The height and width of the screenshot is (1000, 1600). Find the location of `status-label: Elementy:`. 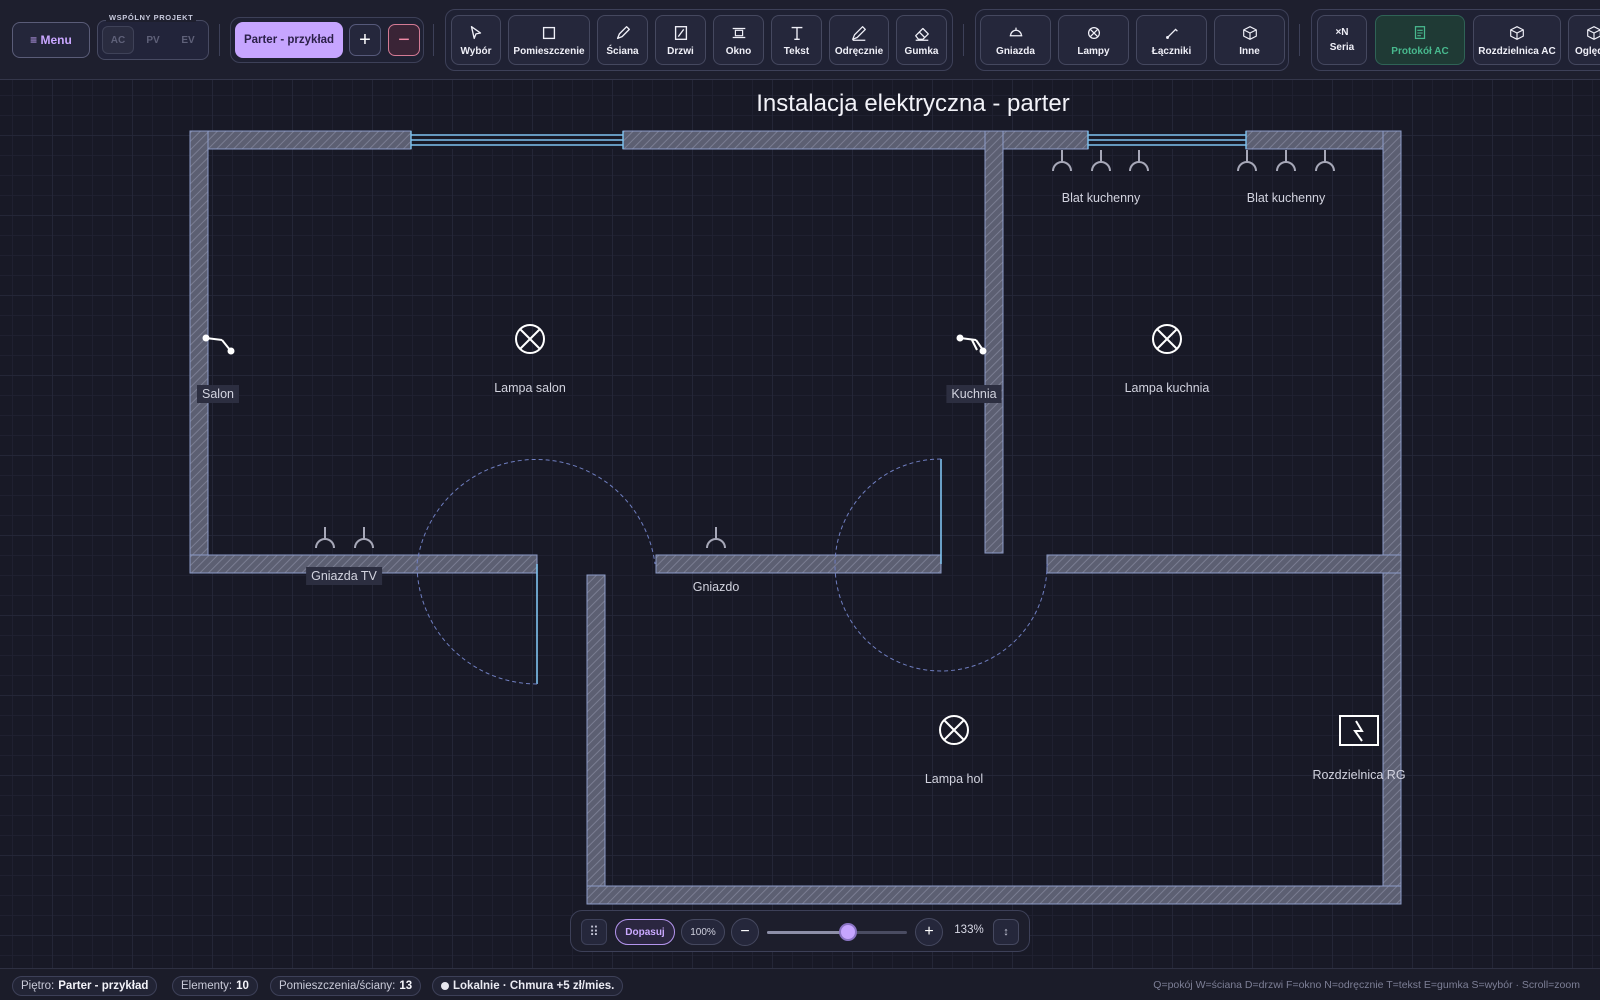

status-label: Elementy: is located at coordinates (207, 986).